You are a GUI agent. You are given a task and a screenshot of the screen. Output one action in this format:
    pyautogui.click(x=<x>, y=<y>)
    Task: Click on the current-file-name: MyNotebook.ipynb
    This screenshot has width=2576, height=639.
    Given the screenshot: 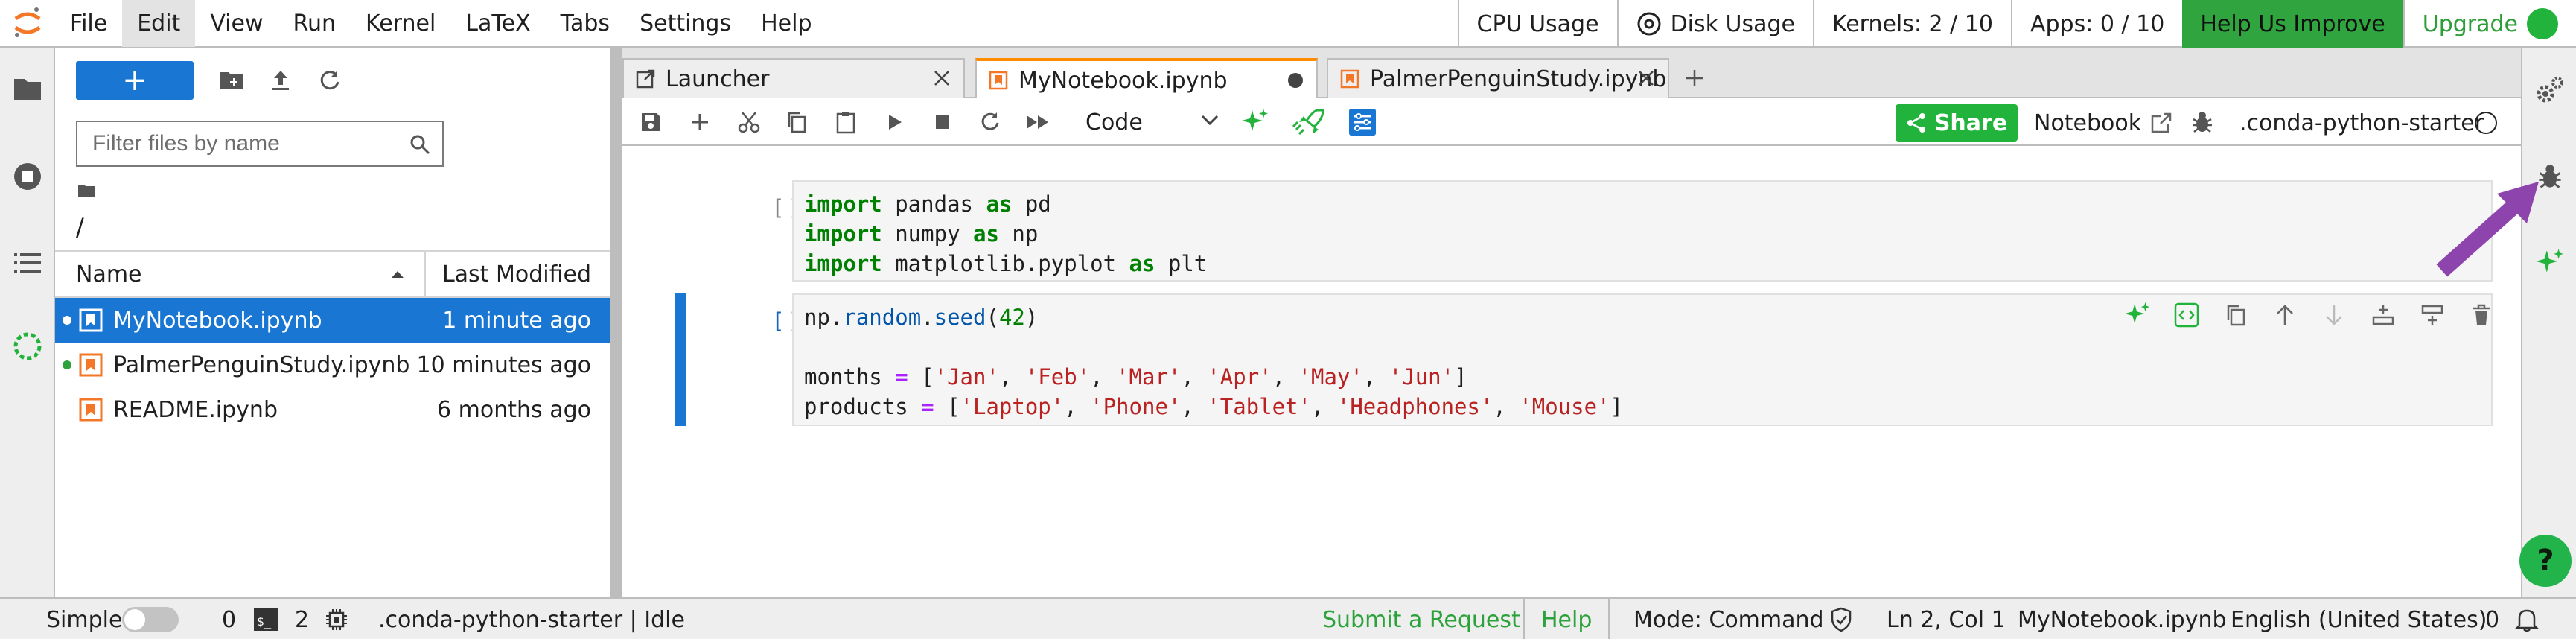 What is the action you would take?
    pyautogui.click(x=2122, y=619)
    